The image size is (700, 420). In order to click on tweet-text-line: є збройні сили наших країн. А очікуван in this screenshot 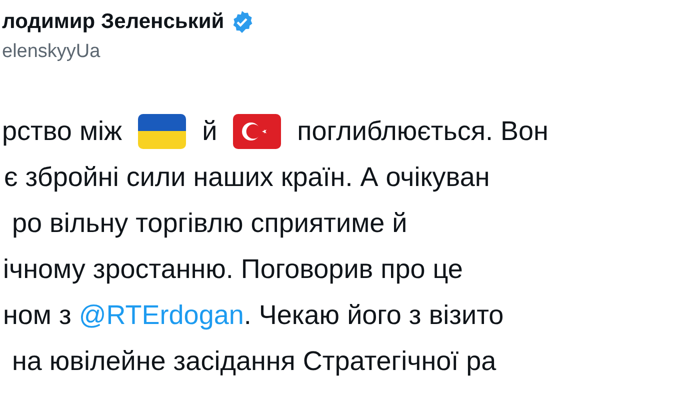, I will do `click(247, 177)`.